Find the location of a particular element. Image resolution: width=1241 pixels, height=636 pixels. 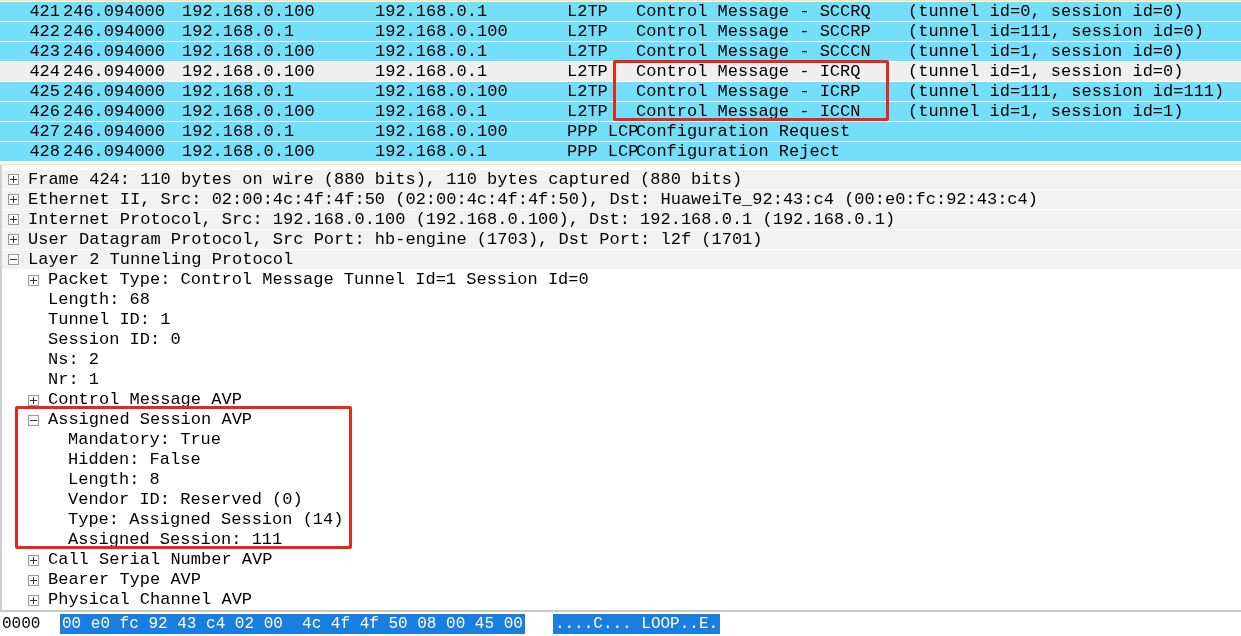

tree-item: Control Message AVP is located at coordinates (145, 400).